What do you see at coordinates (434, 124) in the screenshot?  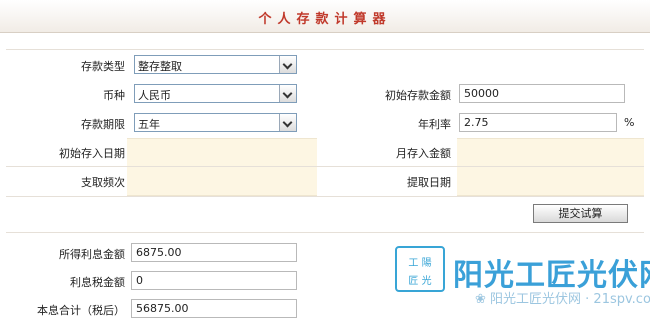 I see `annual-rate-label: 年利率` at bounding box center [434, 124].